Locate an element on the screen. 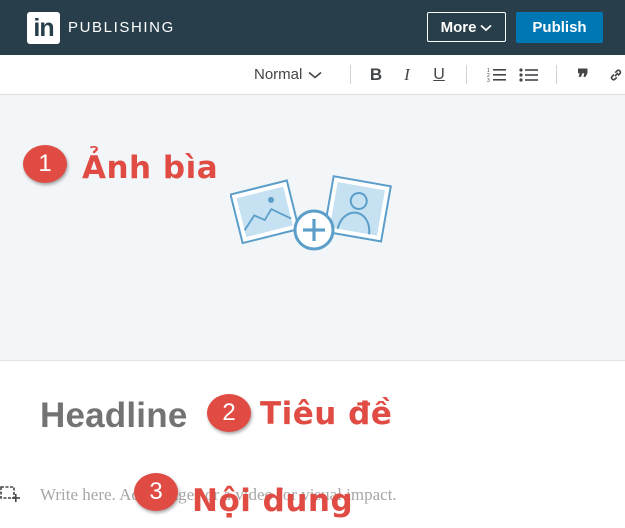  annotation-badge-3: 3 is located at coordinates (156, 492).